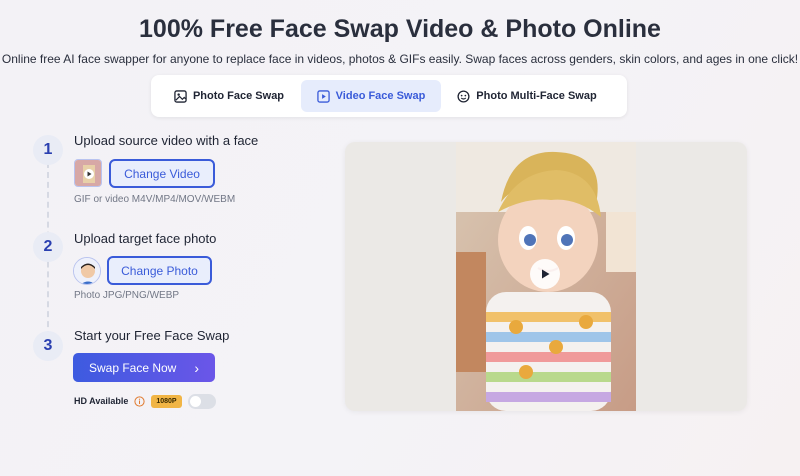  I want to click on tab-photo-multi-face-swap: Photo Multi-Face Swap, so click(527, 96).